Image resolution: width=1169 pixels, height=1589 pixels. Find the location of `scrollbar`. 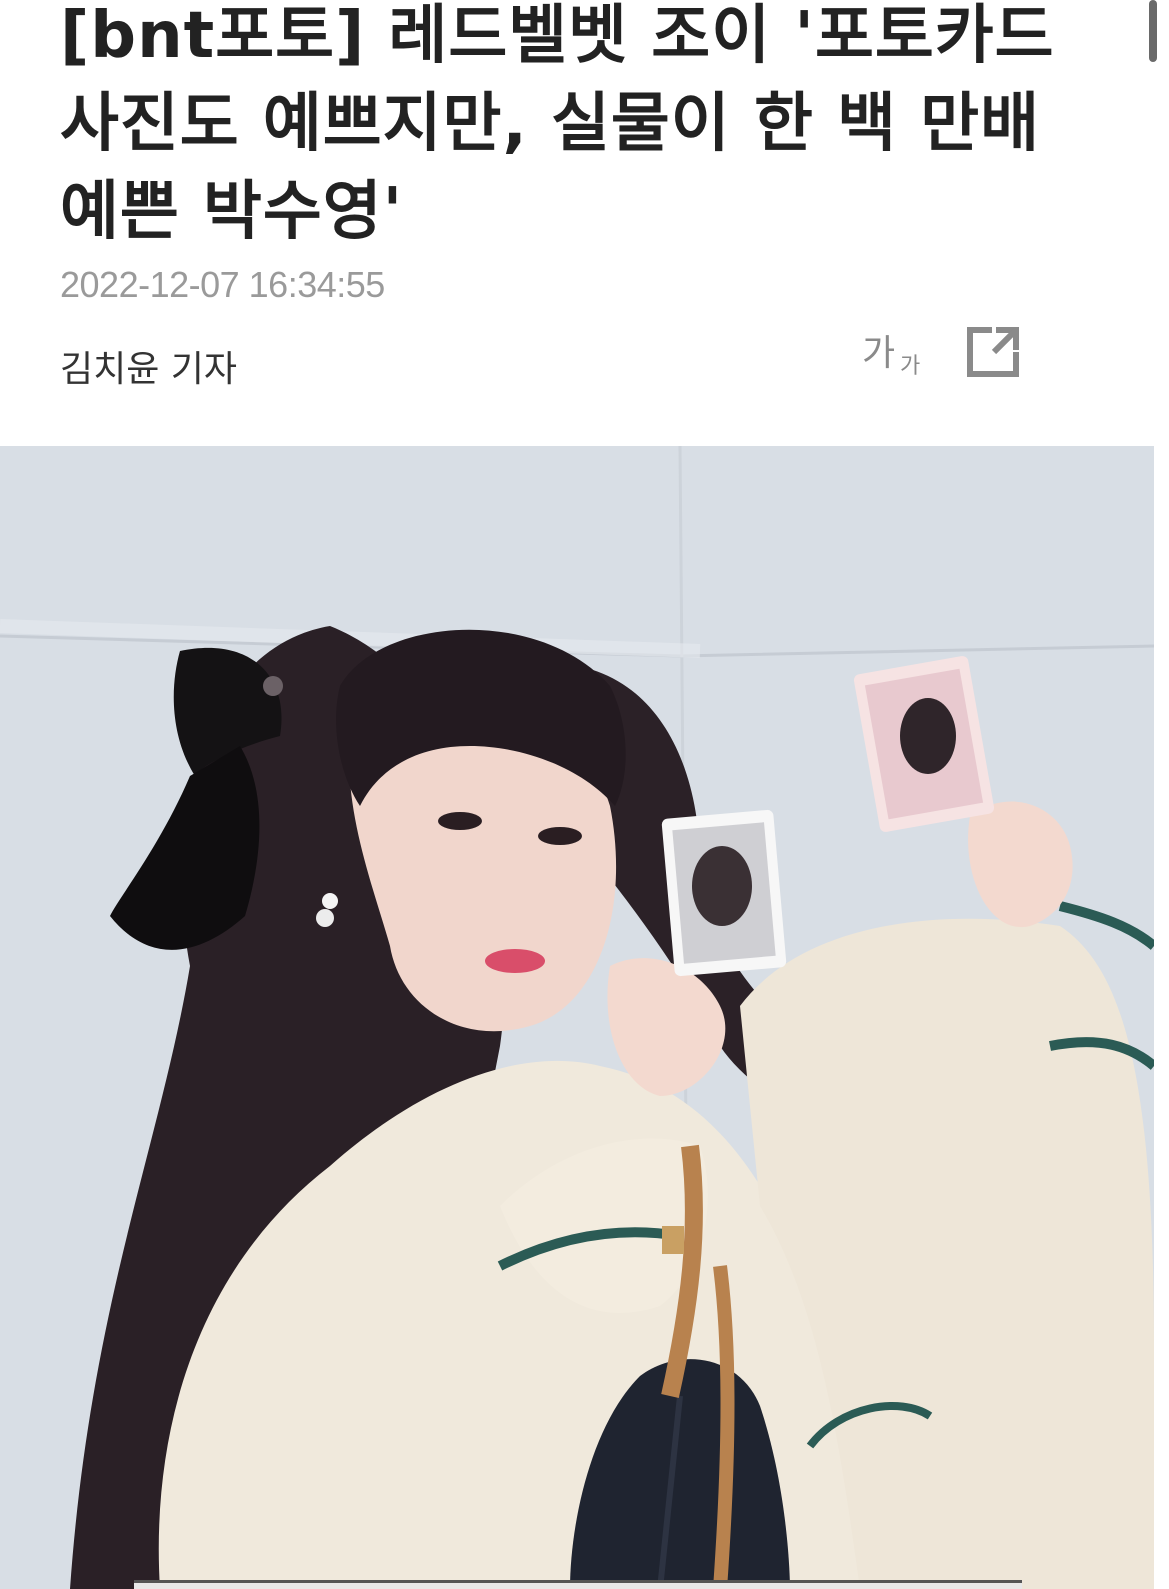

scrollbar is located at coordinates (1153, 31).